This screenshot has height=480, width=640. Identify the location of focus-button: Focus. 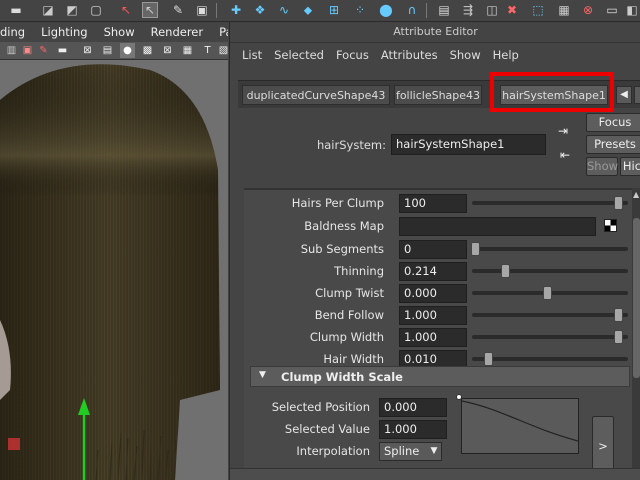
(613, 122).